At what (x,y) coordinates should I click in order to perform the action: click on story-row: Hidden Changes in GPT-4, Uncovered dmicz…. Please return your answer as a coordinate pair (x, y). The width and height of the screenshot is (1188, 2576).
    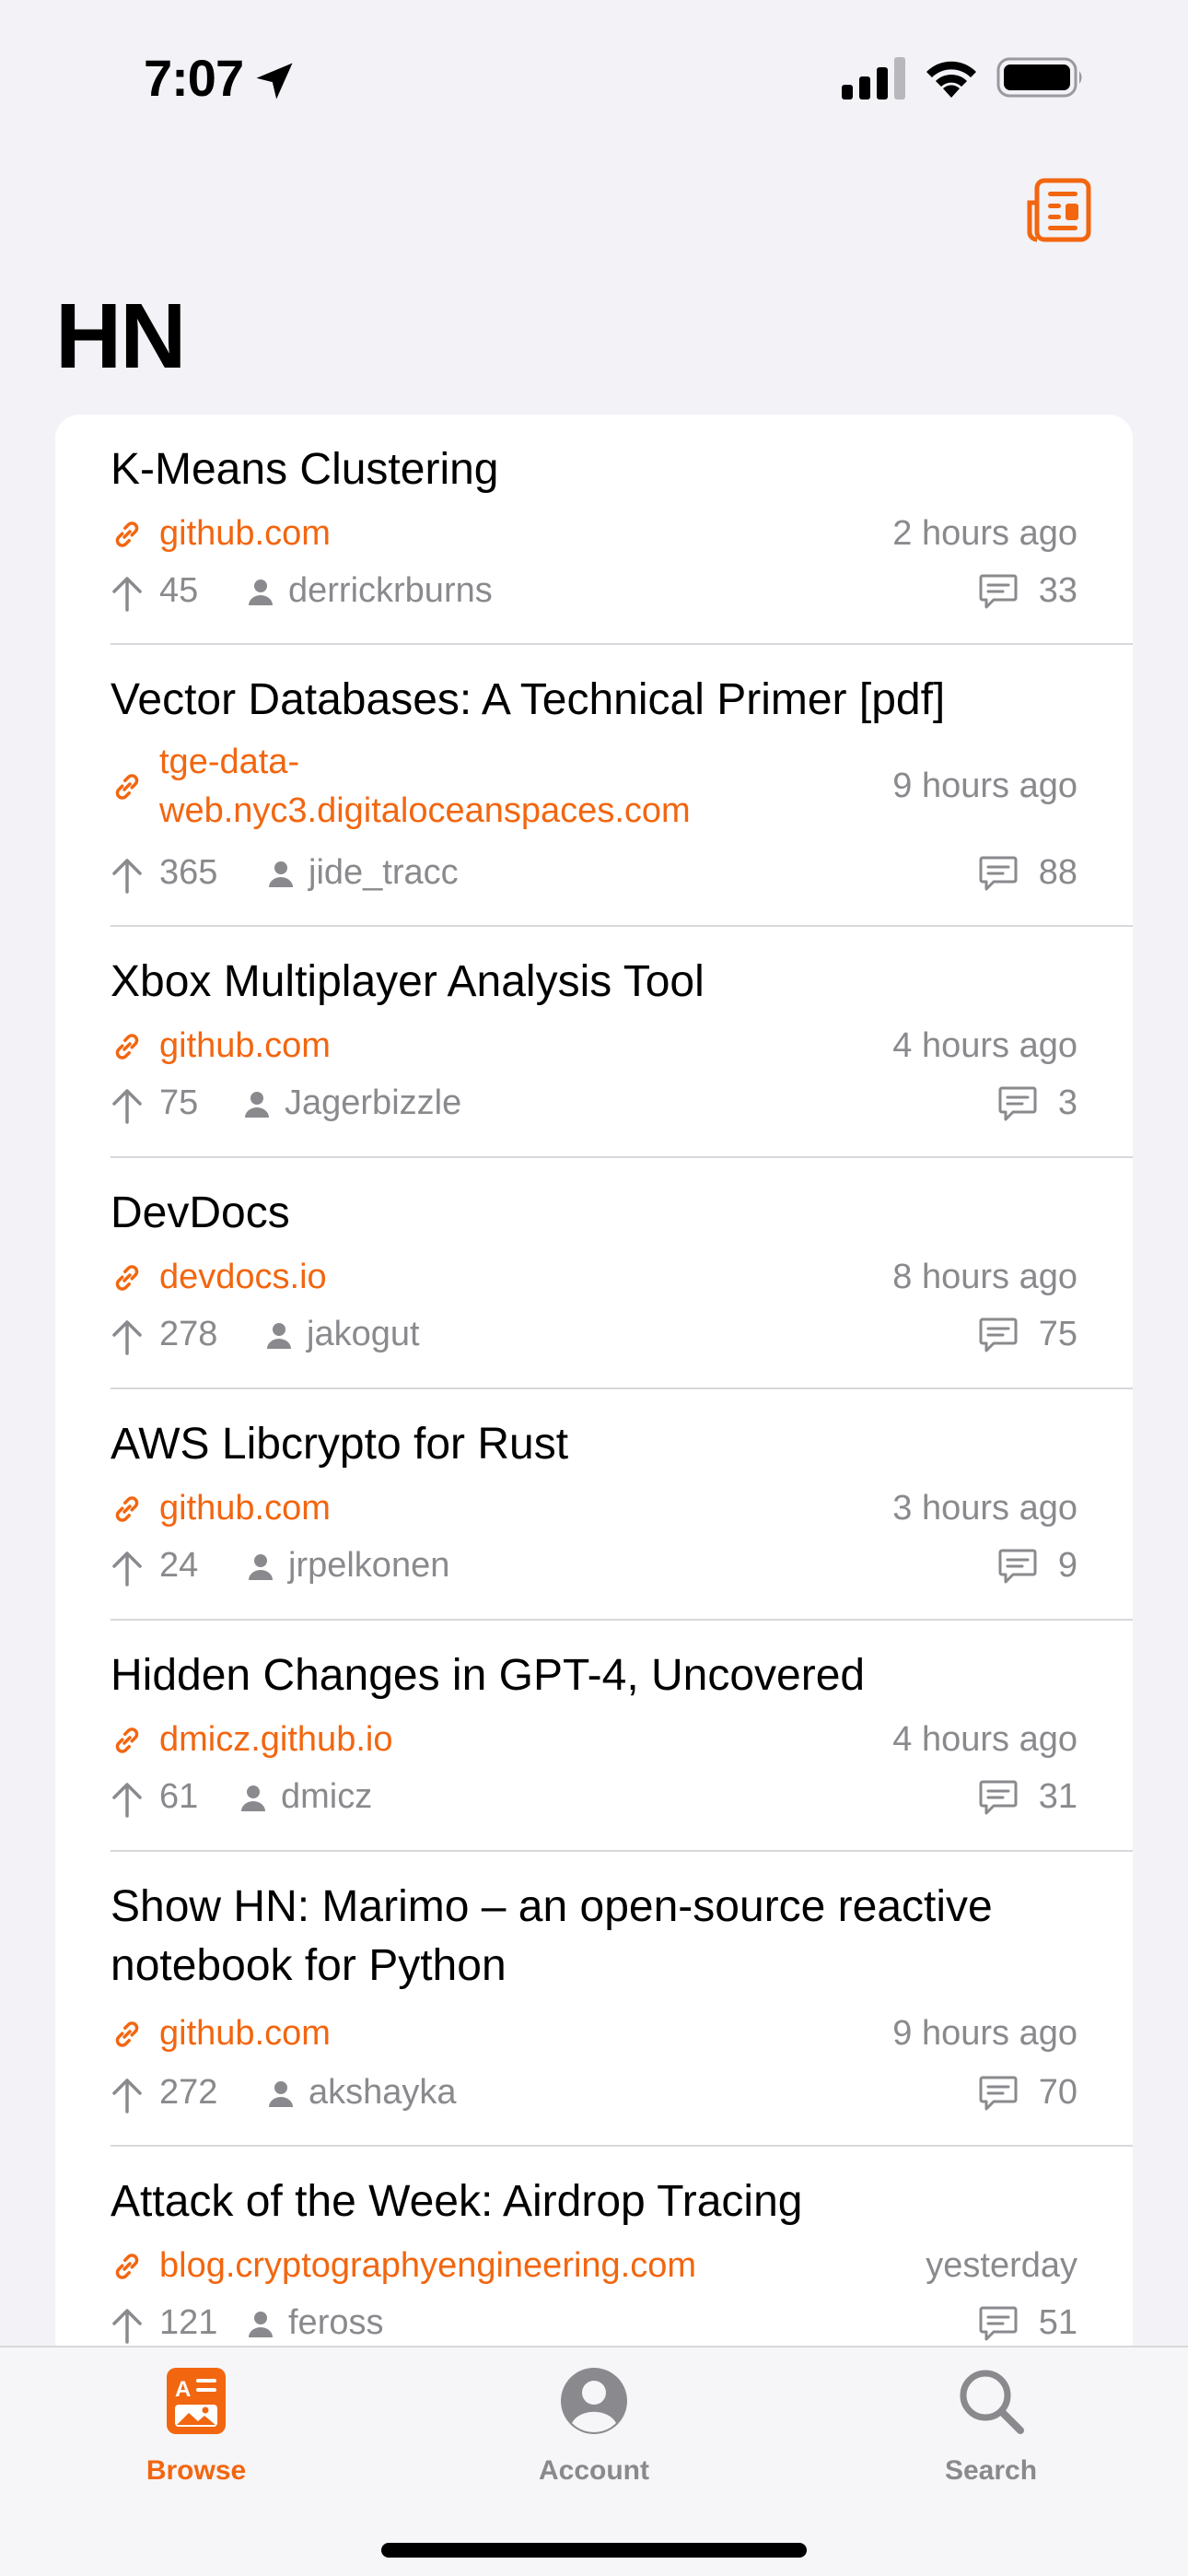
    Looking at the image, I should click on (594, 1736).